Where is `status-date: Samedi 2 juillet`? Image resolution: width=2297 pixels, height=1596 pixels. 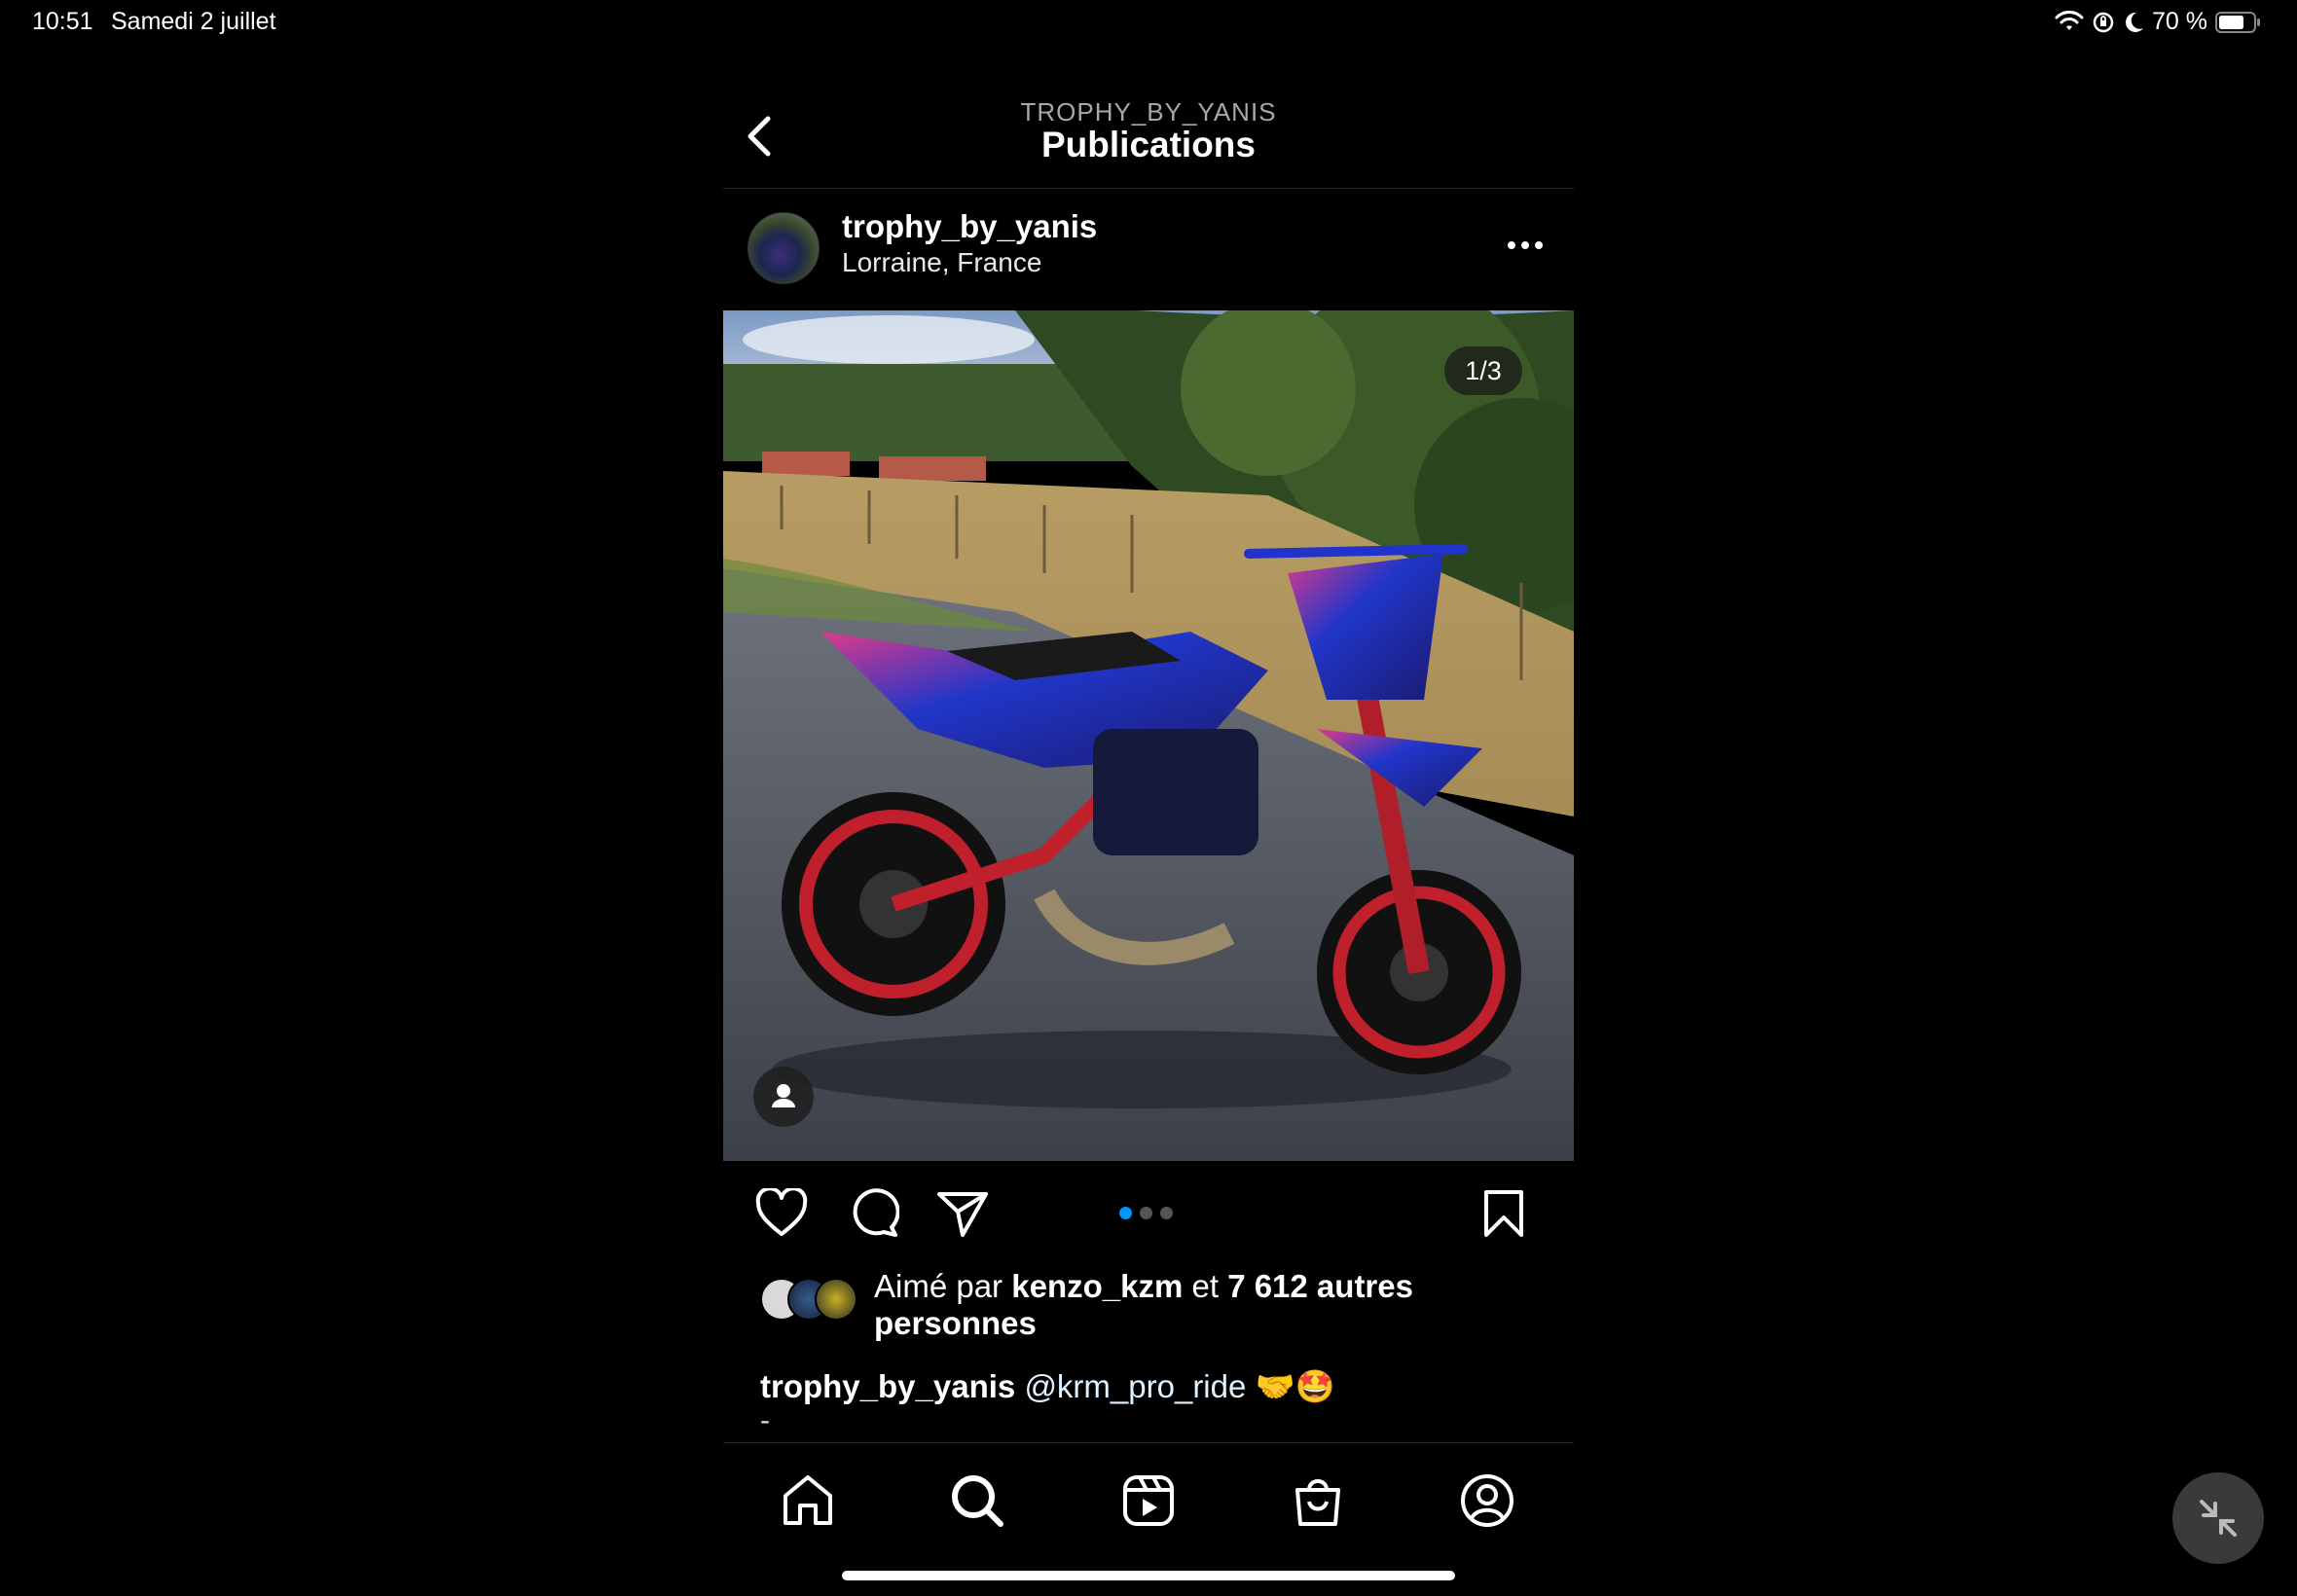 status-date: Samedi 2 juillet is located at coordinates (193, 21).